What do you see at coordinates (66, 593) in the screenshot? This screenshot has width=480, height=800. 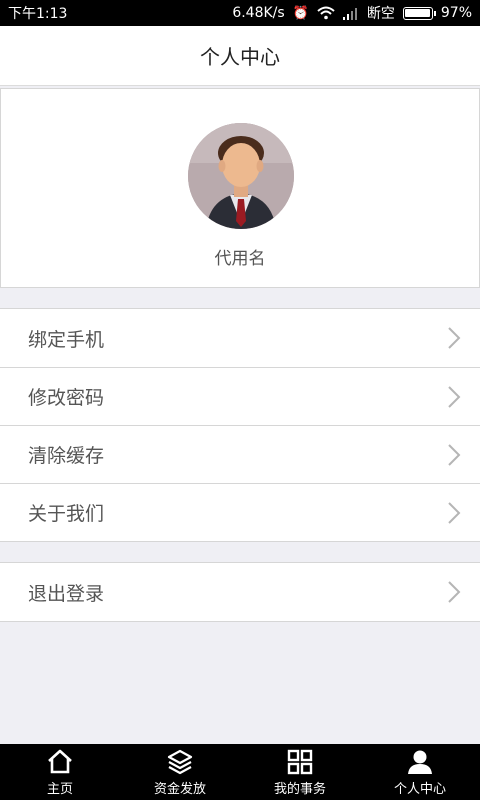 I see `logout-label: 退出登录` at bounding box center [66, 593].